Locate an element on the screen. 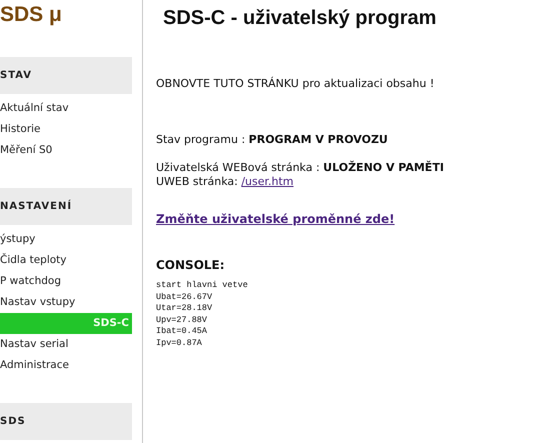  section-header: STAV is located at coordinates (66, 75).